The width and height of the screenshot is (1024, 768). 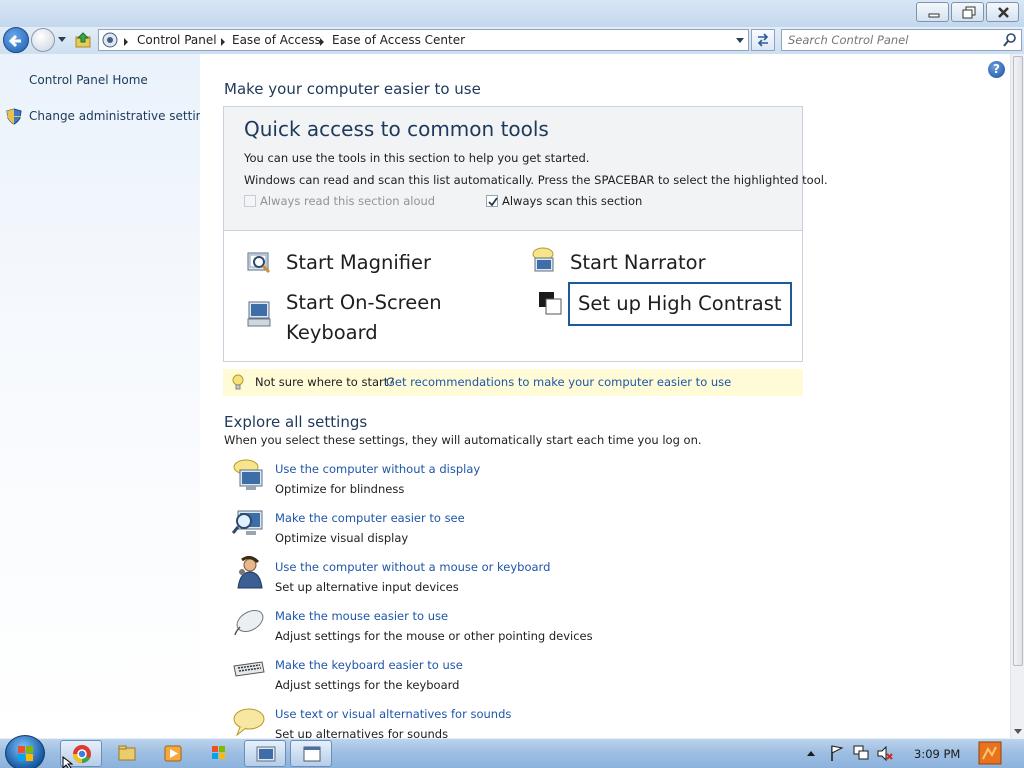 What do you see at coordinates (398, 40) in the screenshot?
I see `breadcrumb-ease-of-access-center: Ease of Access Center` at bounding box center [398, 40].